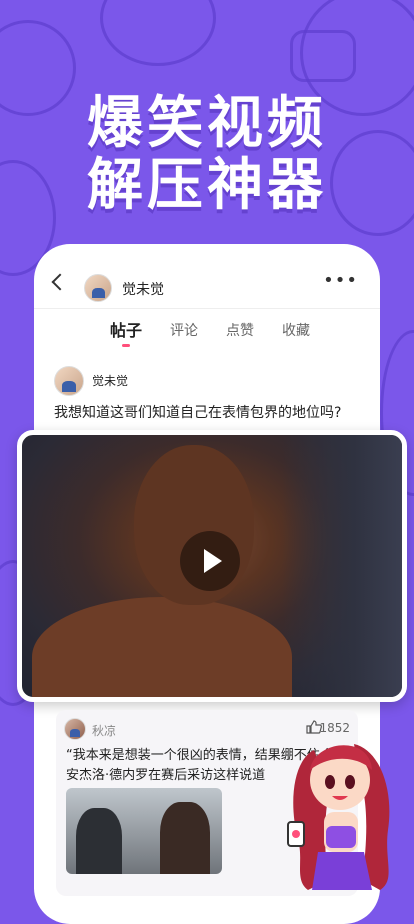 This screenshot has width=414, height=924. I want to click on top-bar: 觉未觉 •••, so click(207, 276).